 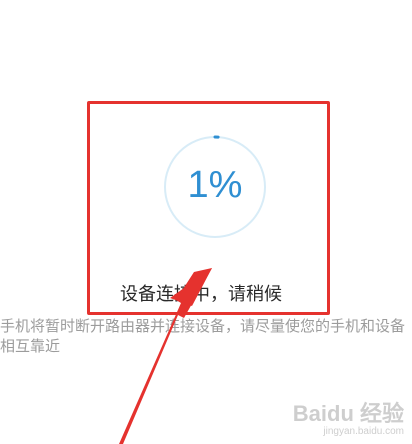 I want to click on connecting-status-label: 设备连接中，请稍候, so click(x=201, y=294).